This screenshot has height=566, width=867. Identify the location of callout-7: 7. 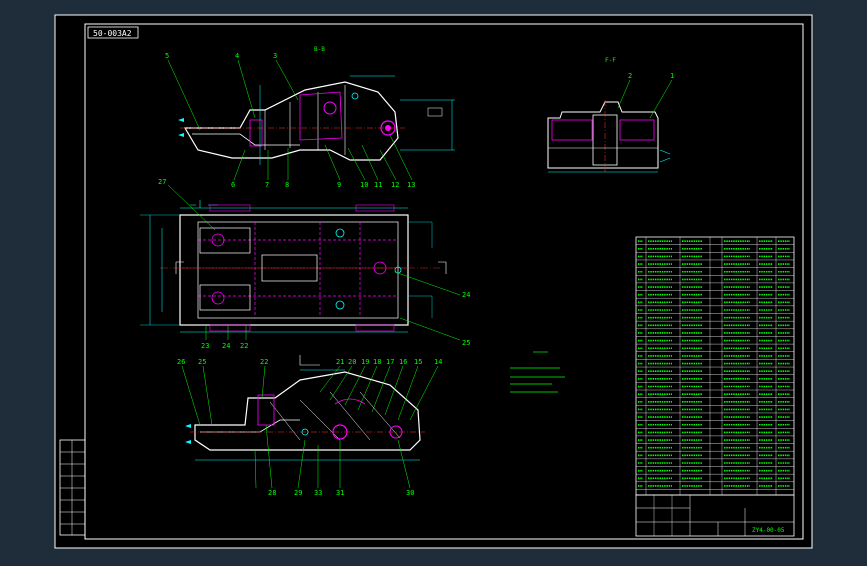
(267, 185).